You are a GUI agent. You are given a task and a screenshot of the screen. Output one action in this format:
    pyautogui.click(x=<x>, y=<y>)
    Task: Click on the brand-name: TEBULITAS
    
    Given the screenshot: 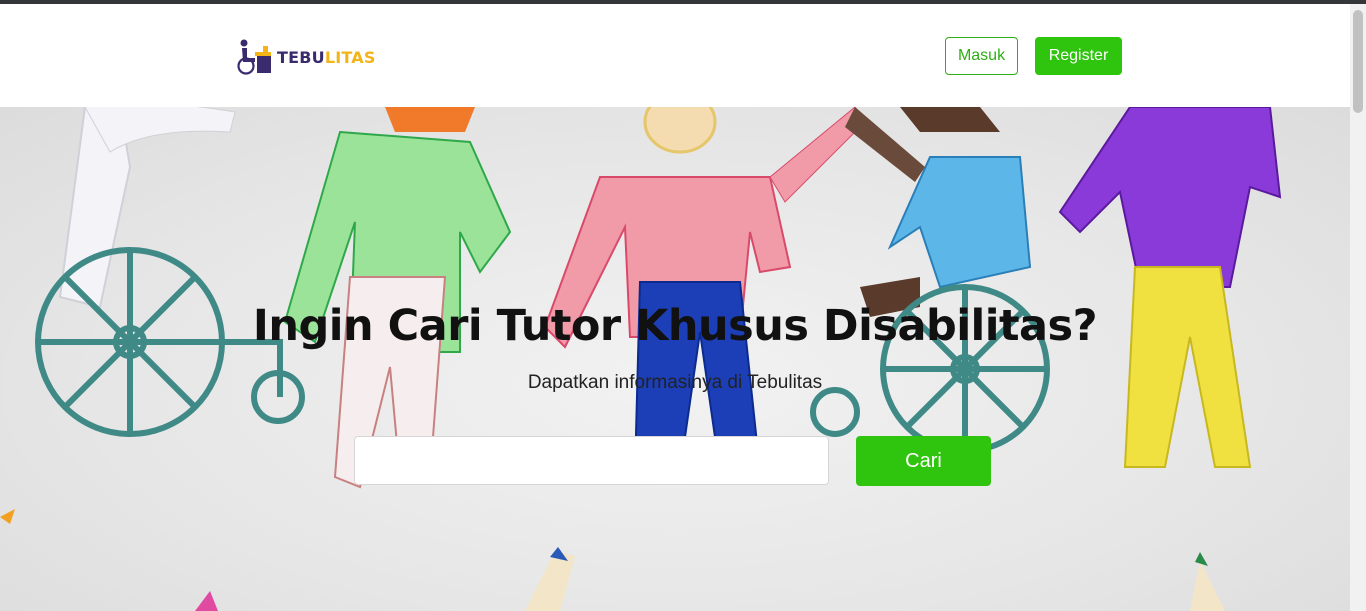 What is the action you would take?
    pyautogui.click(x=326, y=57)
    